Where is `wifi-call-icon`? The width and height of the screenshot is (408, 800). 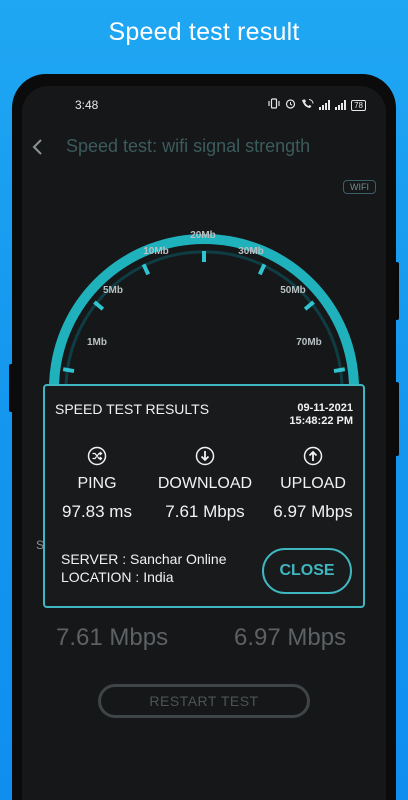
wifi-call-icon is located at coordinates (307, 105).